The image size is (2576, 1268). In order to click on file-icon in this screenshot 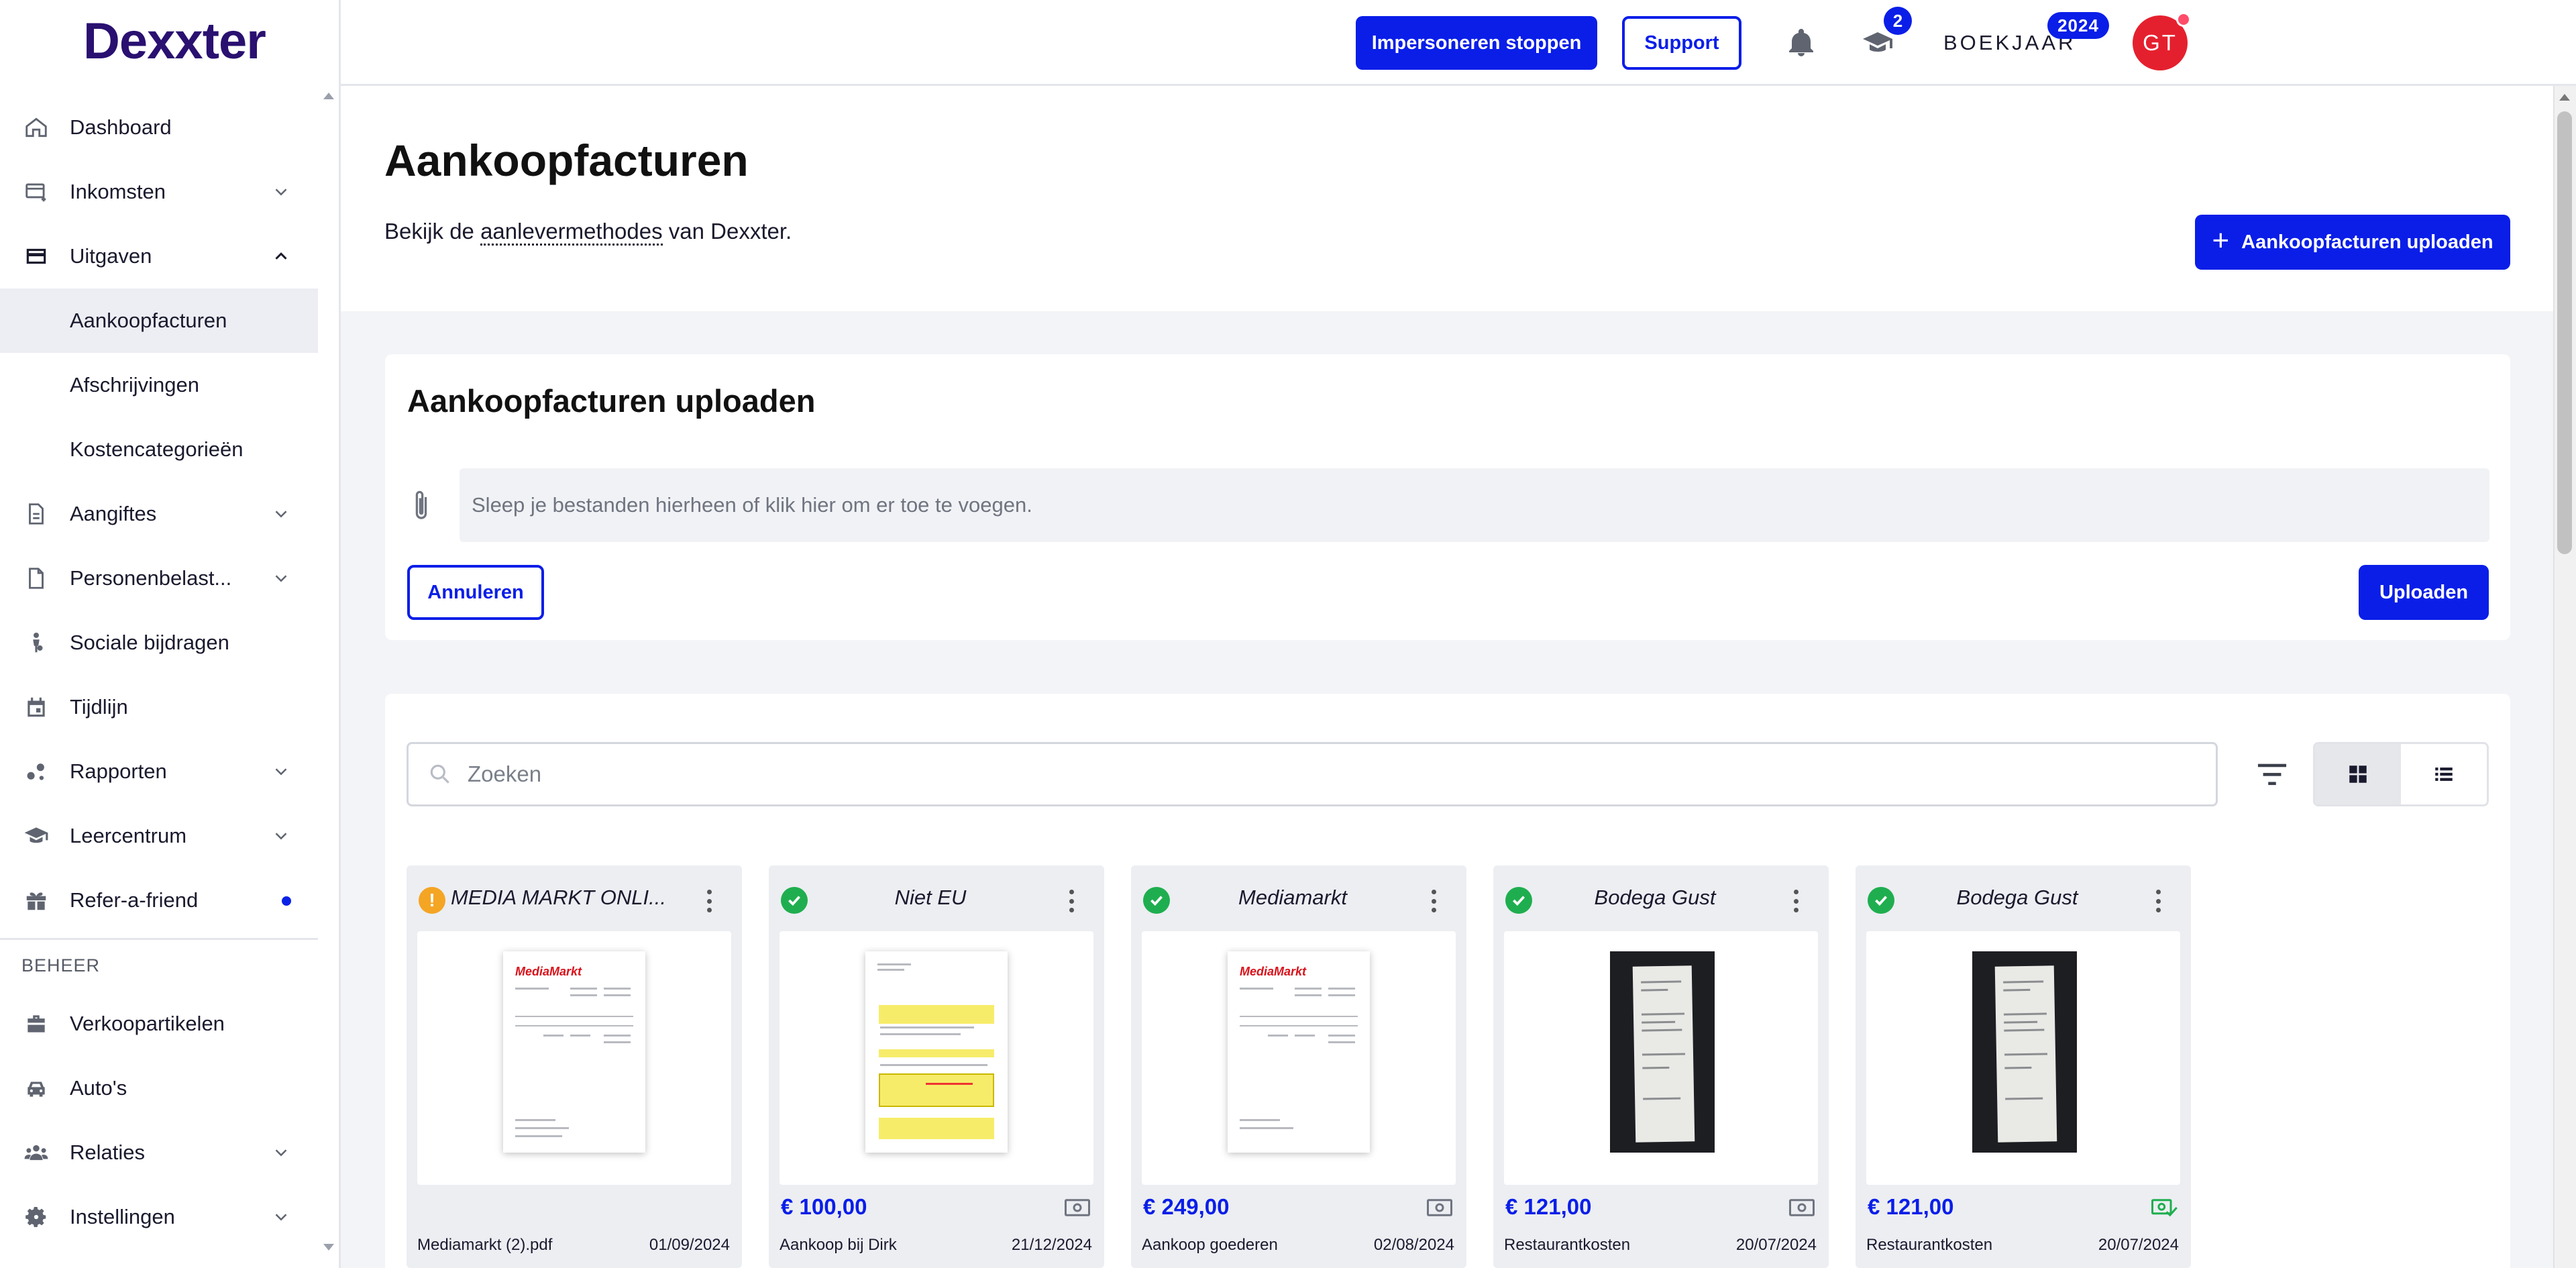, I will do `click(36, 578)`.